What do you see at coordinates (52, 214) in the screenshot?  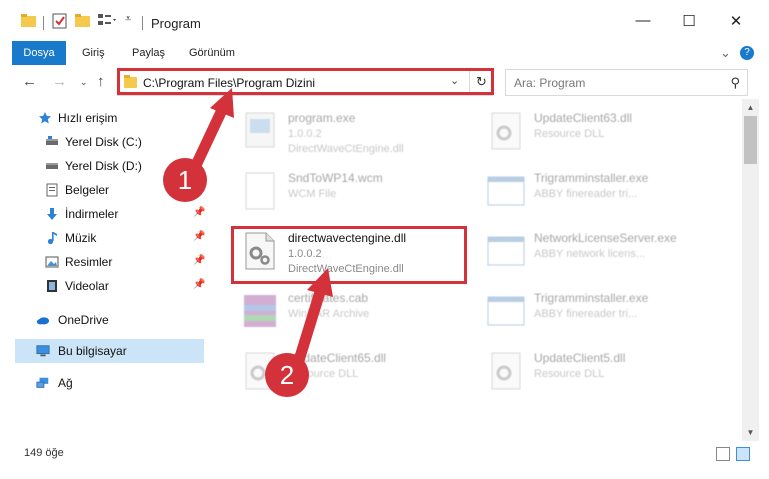 I see `download-icon` at bounding box center [52, 214].